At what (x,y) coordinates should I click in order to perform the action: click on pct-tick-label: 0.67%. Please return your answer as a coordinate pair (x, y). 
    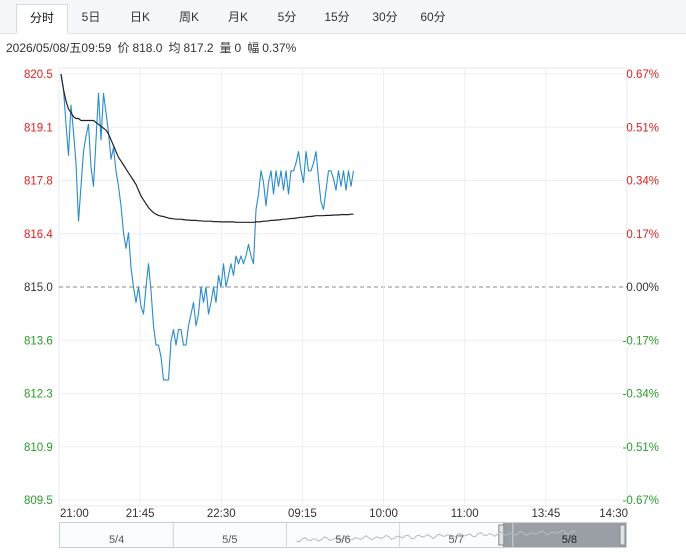
    Looking at the image, I should click on (642, 75).